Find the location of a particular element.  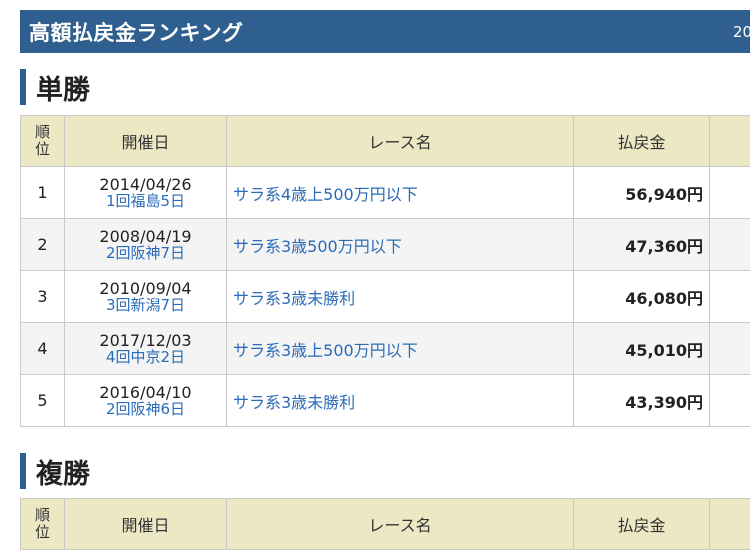

header-bar: 高額払戻金ランキング 20 is located at coordinates (385, 31).